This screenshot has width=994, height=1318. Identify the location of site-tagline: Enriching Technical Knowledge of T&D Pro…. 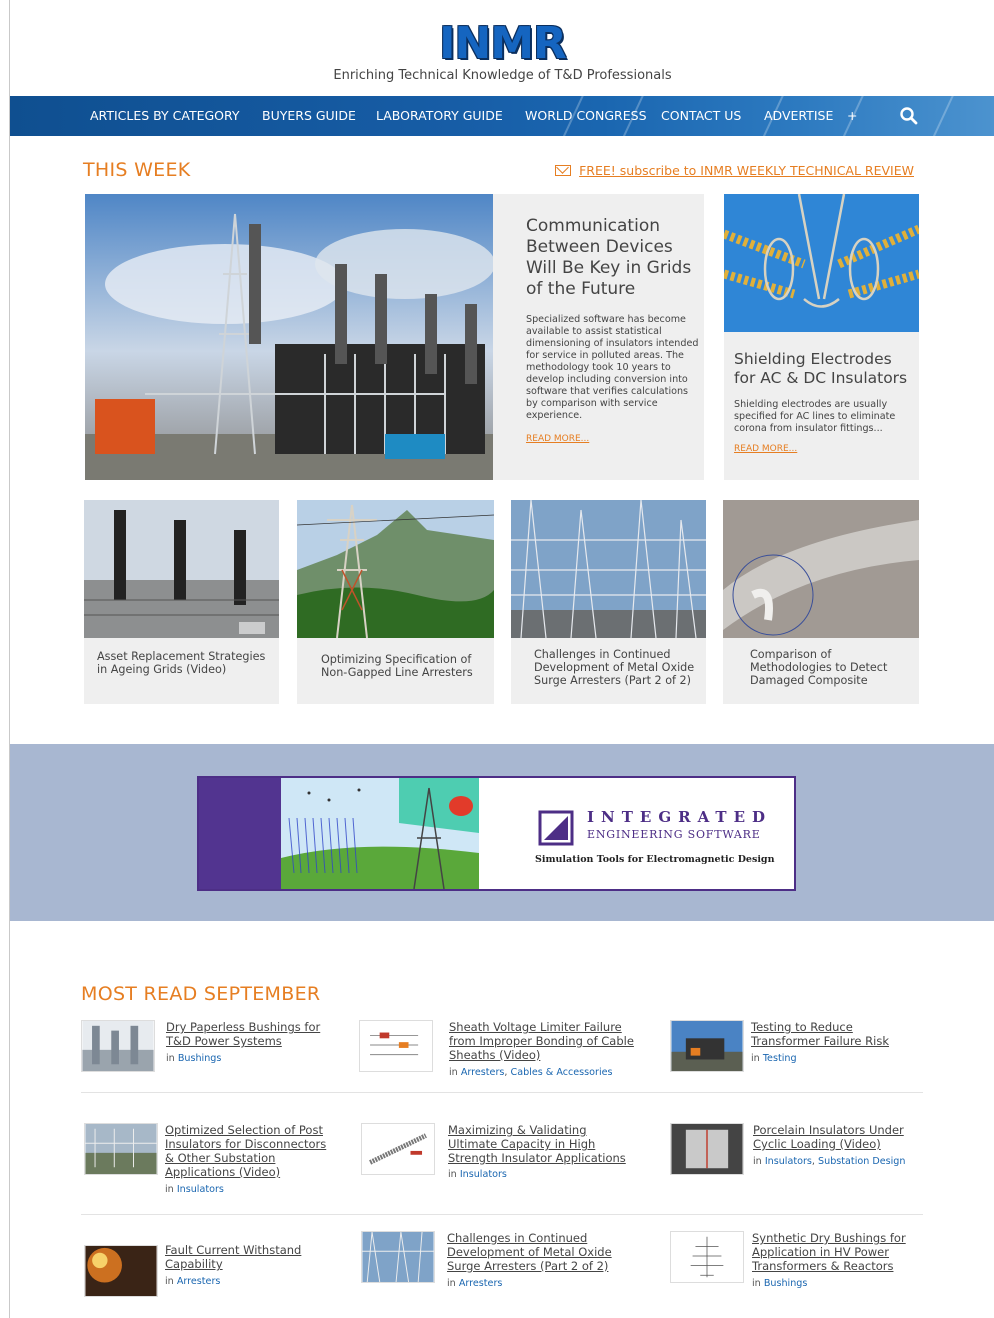
(502, 75).